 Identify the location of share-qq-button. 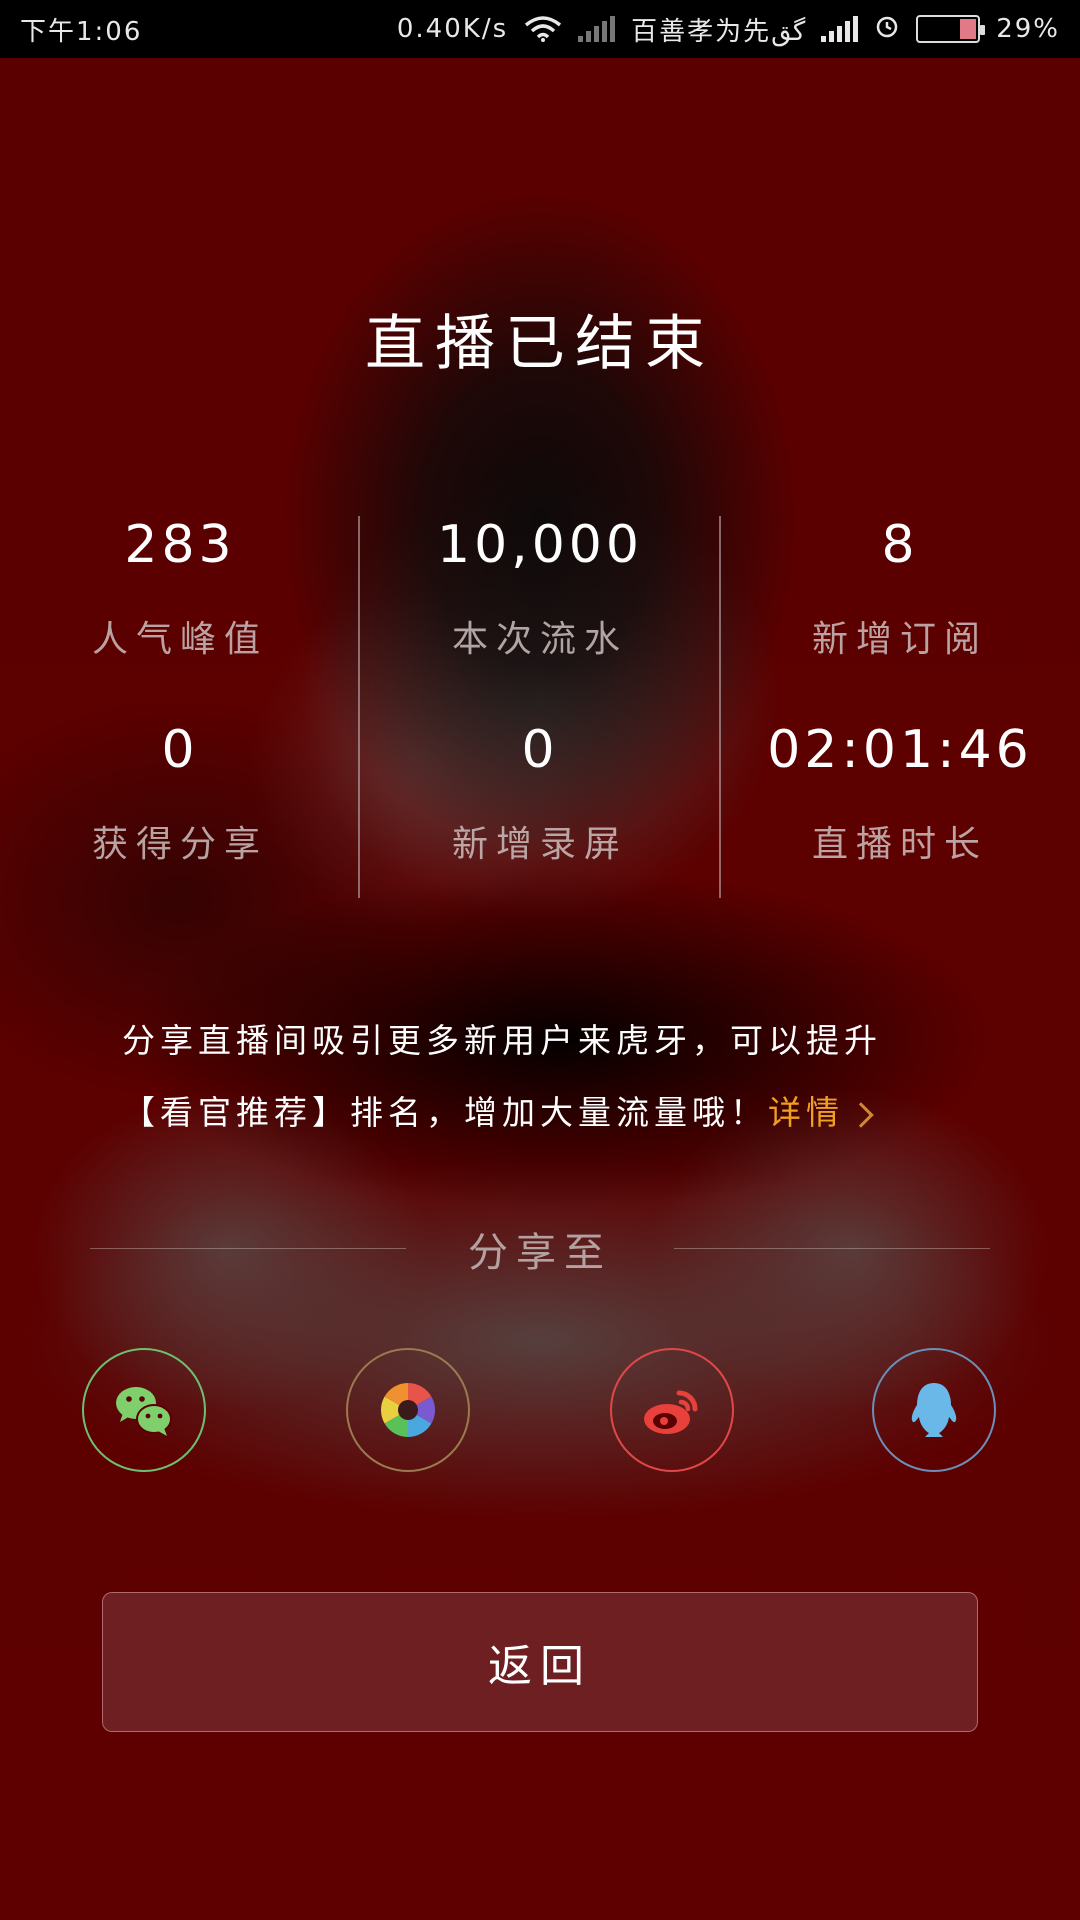
(934, 1410).